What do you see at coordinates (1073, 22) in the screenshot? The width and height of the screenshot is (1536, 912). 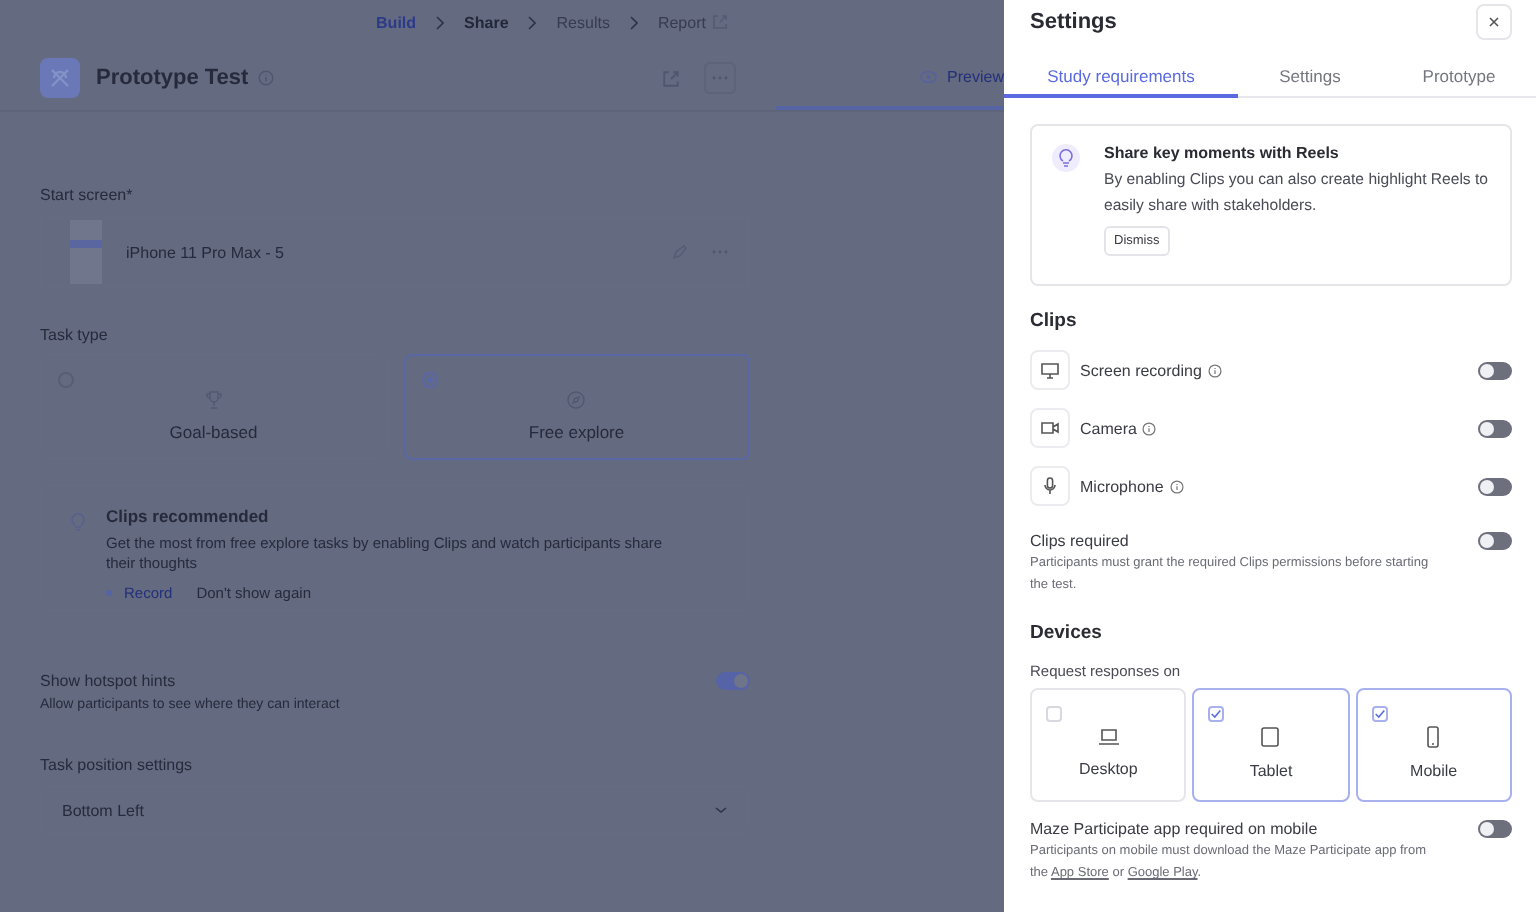 I see `panel-title: Settings` at bounding box center [1073, 22].